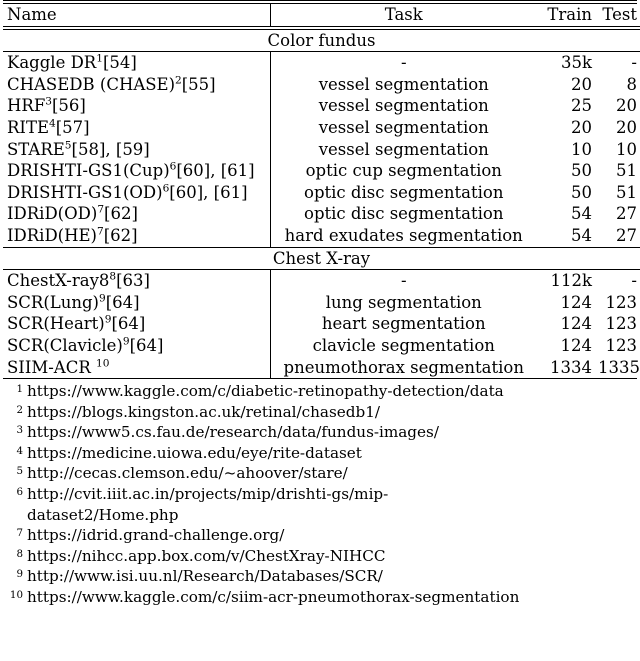 The image size is (640, 661). What do you see at coordinates (178, 80) in the screenshot?
I see `footnote-marker: 2` at bounding box center [178, 80].